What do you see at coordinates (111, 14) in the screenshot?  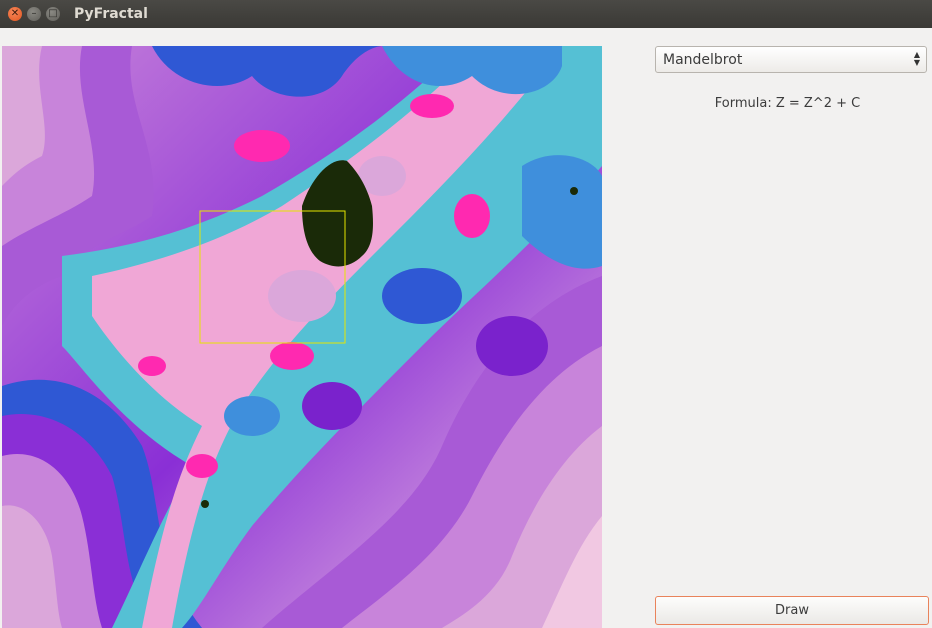 I see `window-title: PyFractal` at bounding box center [111, 14].